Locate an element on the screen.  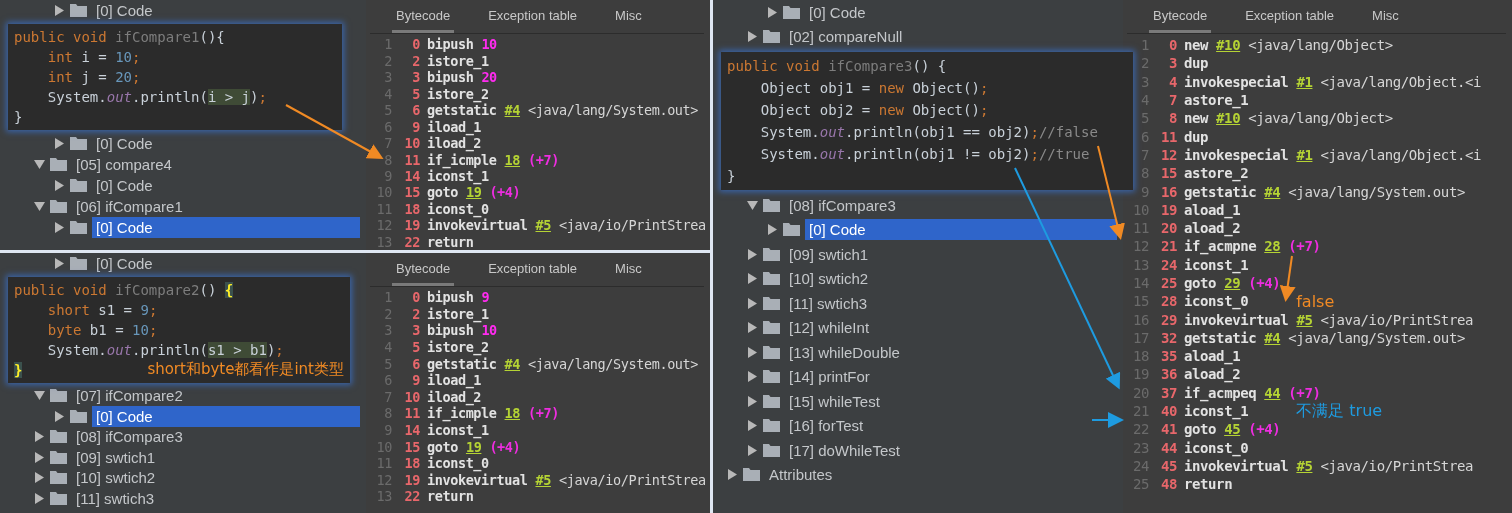
bytecode-offset: 2 is located at coordinates (415, 313).